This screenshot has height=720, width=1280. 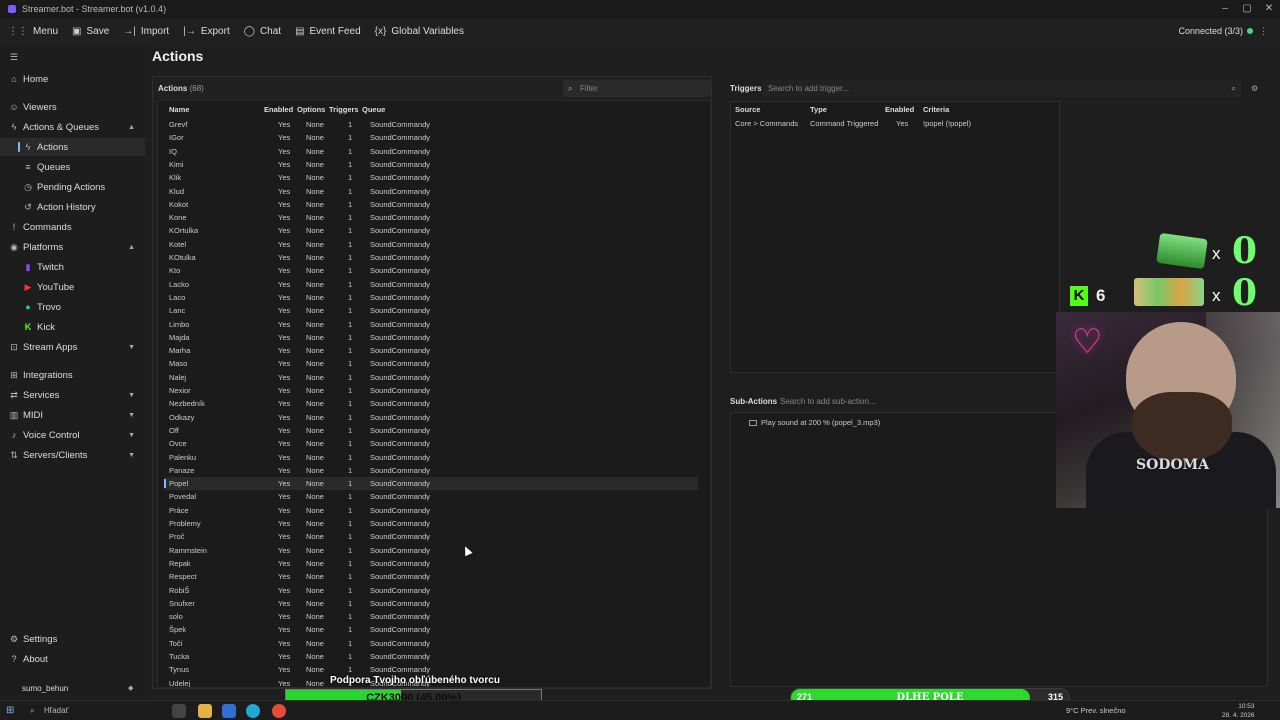 What do you see at coordinates (431, 191) in the screenshot?
I see `table-row: Klud Yes None 1 SoundCommandy` at bounding box center [431, 191].